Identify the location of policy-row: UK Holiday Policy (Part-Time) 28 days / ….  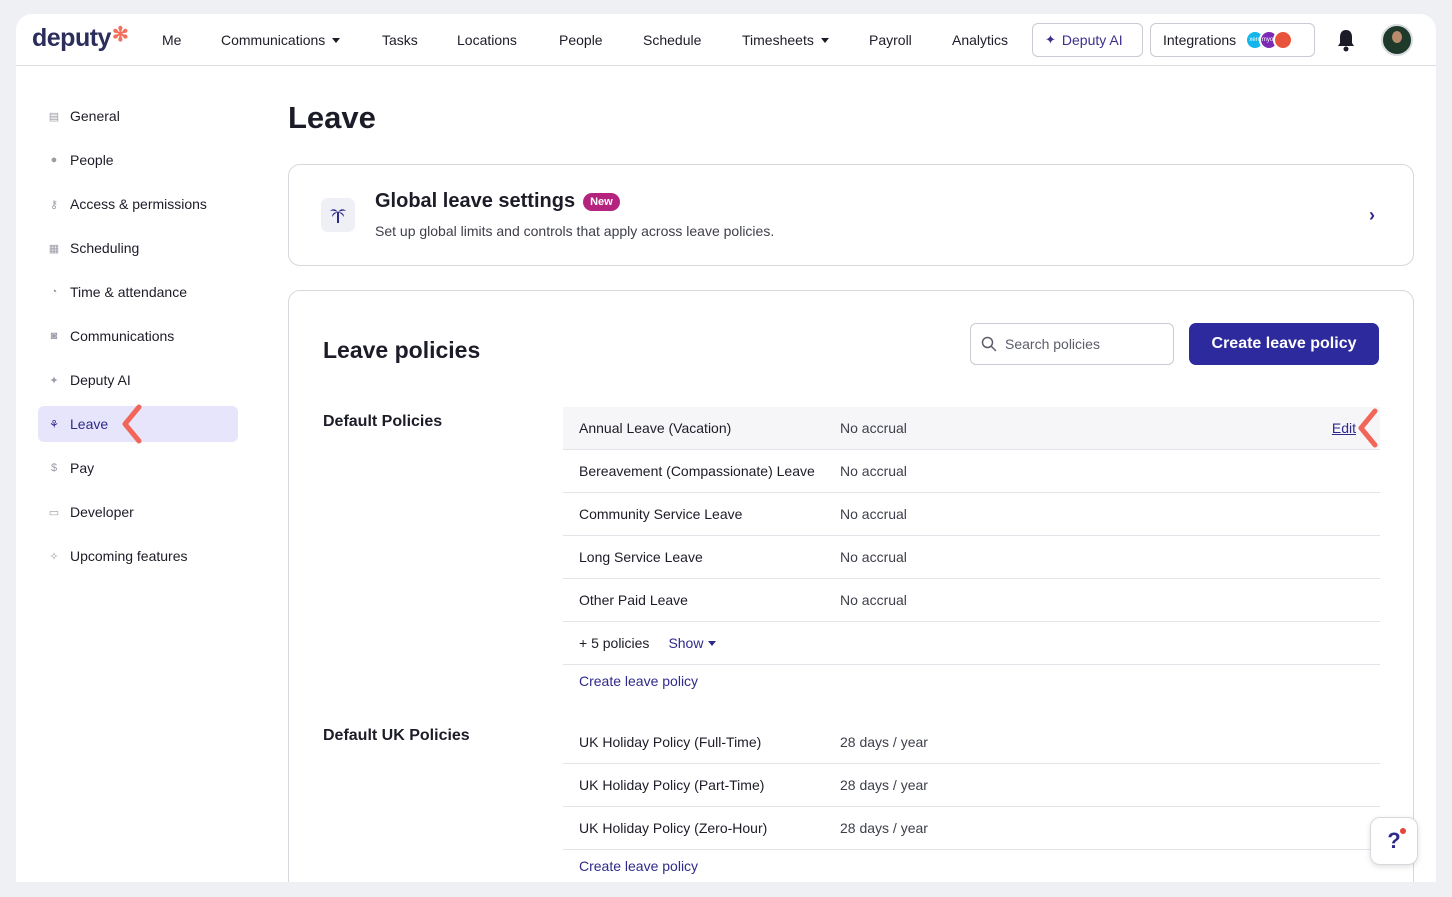
(971, 785).